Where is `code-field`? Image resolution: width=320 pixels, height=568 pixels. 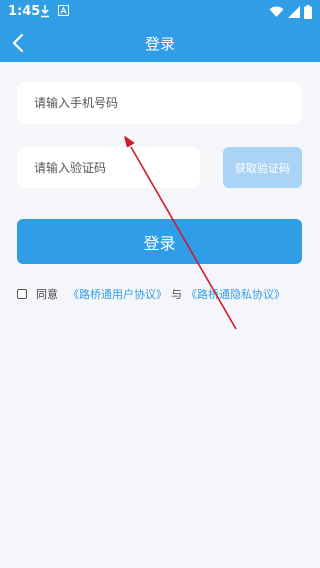 code-field is located at coordinates (108, 167).